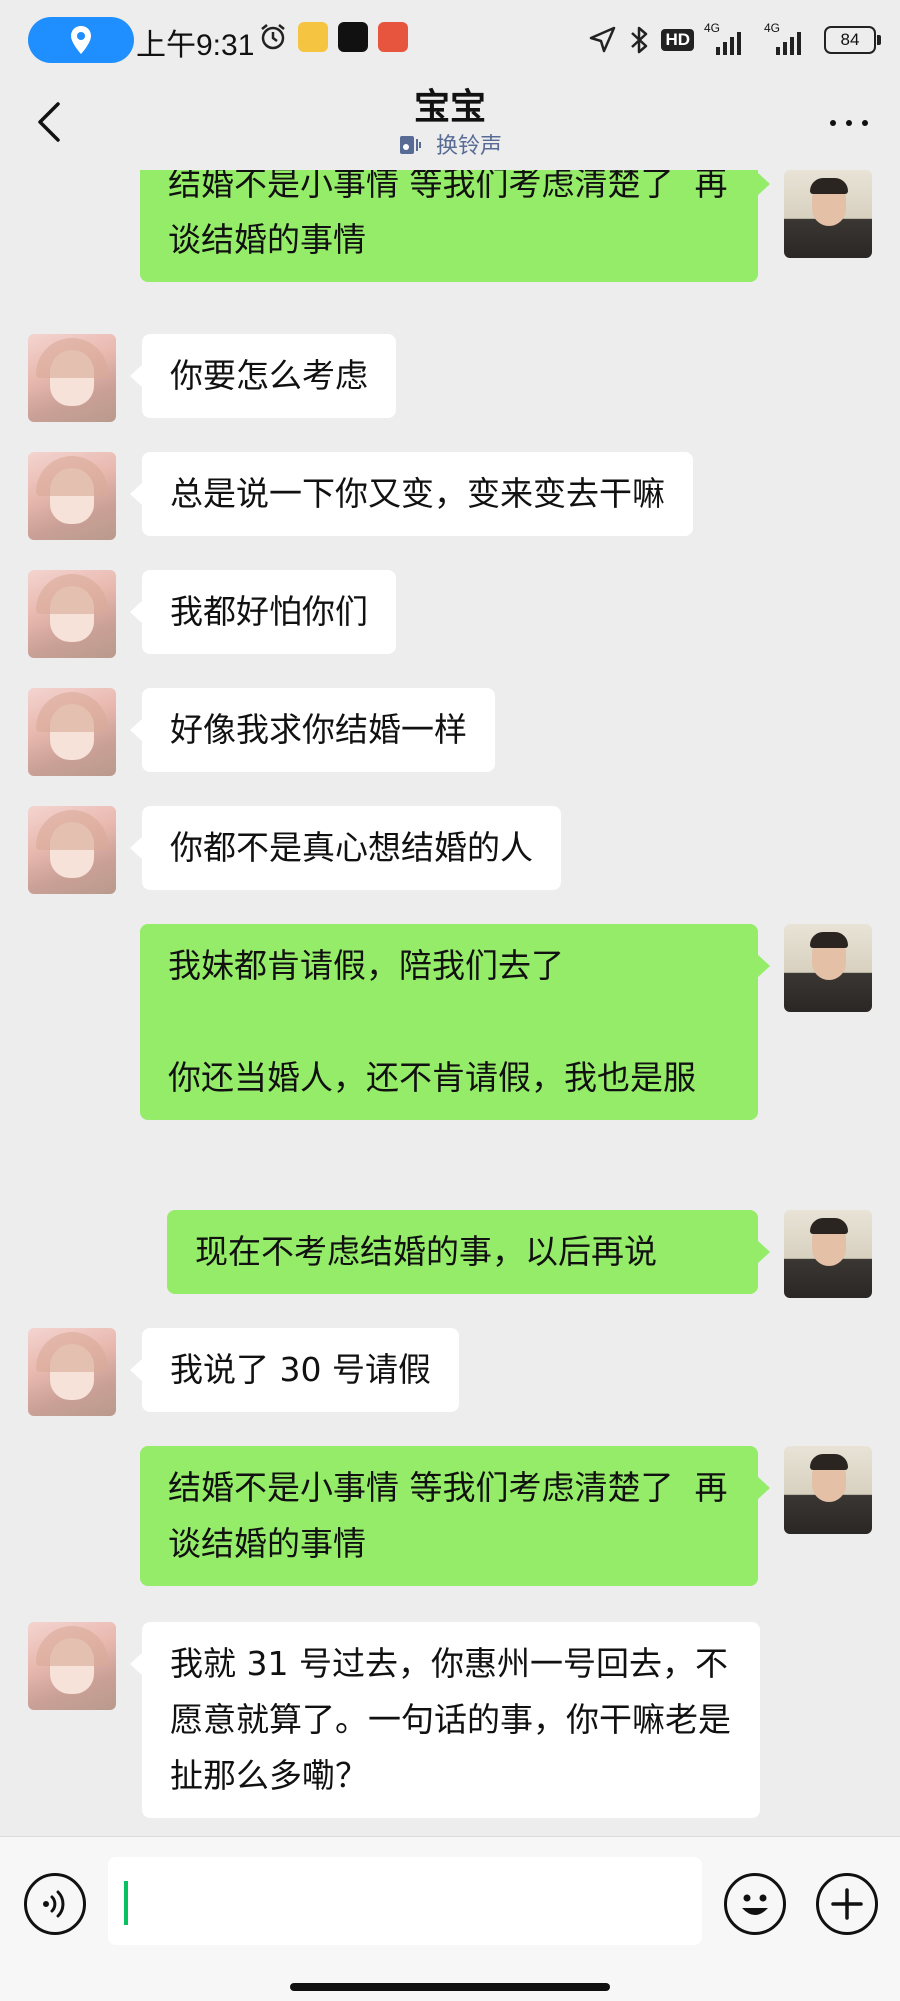 Image resolution: width=900 pixels, height=2001 pixels. What do you see at coordinates (411, 494) in the screenshot?
I see `message-bubble-in: 总是说一下你又变，变来变去干嘛` at bounding box center [411, 494].